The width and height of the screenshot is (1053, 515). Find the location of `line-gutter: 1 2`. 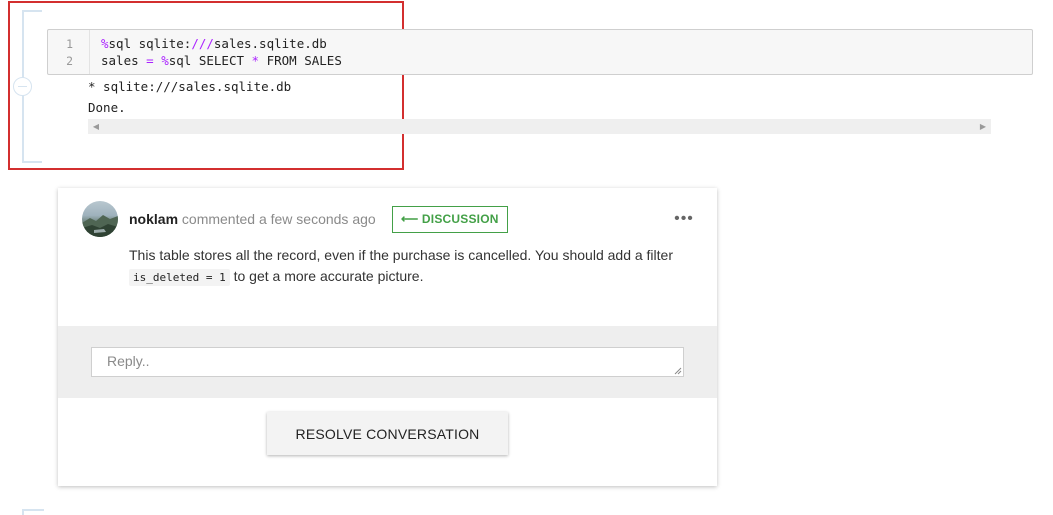

line-gutter: 1 2 is located at coordinates (69, 52).